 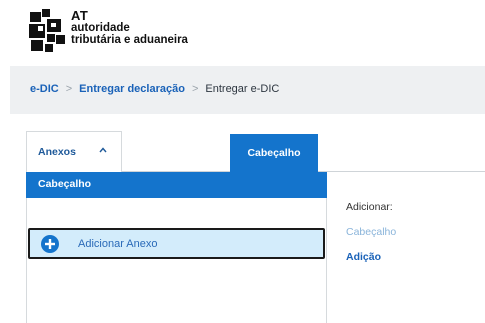 I want to click on sidebar-item-cabecalho: Cabeçalho, so click(x=176, y=185).